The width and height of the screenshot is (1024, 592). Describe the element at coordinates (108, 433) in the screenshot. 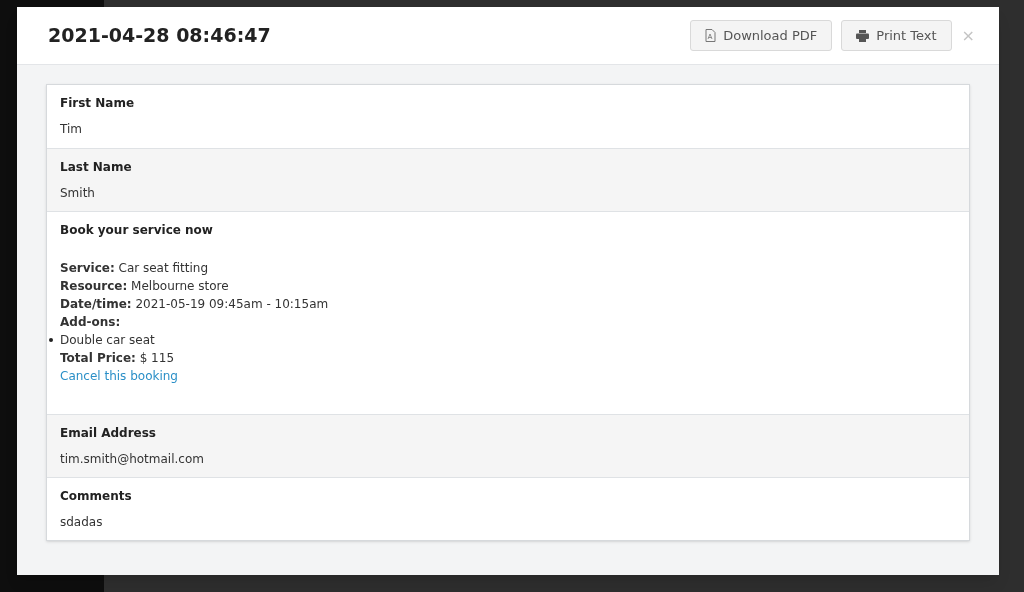

I see `field-label: Email Address` at that location.